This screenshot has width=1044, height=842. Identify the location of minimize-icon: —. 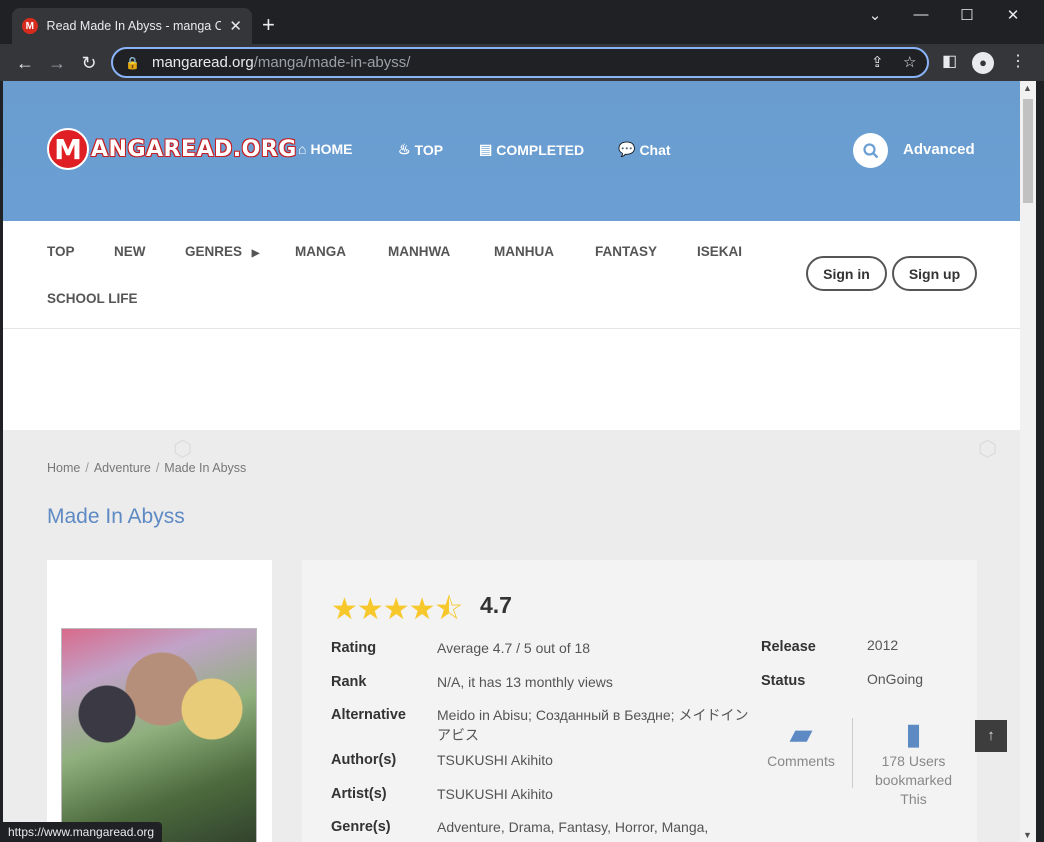
(921, 14).